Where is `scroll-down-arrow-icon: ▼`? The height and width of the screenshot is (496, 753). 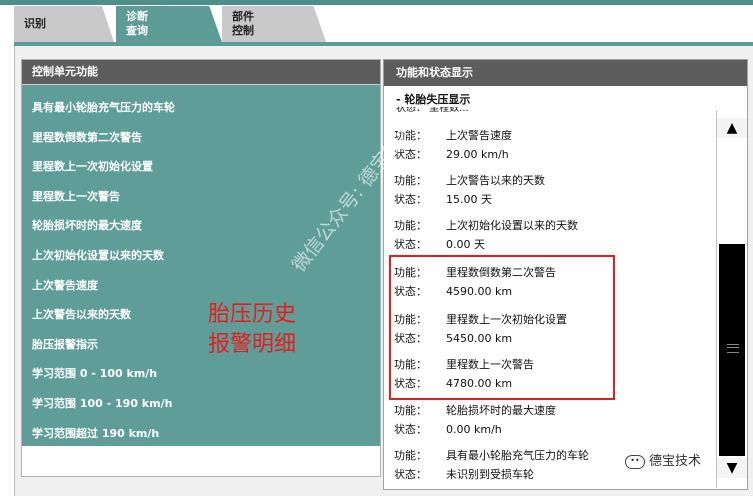
scroll-down-arrow-icon: ▼ is located at coordinates (732, 468).